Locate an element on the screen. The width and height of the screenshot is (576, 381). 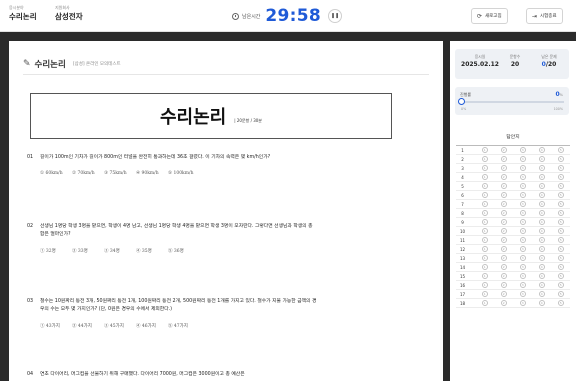
option-1: ① 32명 is located at coordinates (56, 251).